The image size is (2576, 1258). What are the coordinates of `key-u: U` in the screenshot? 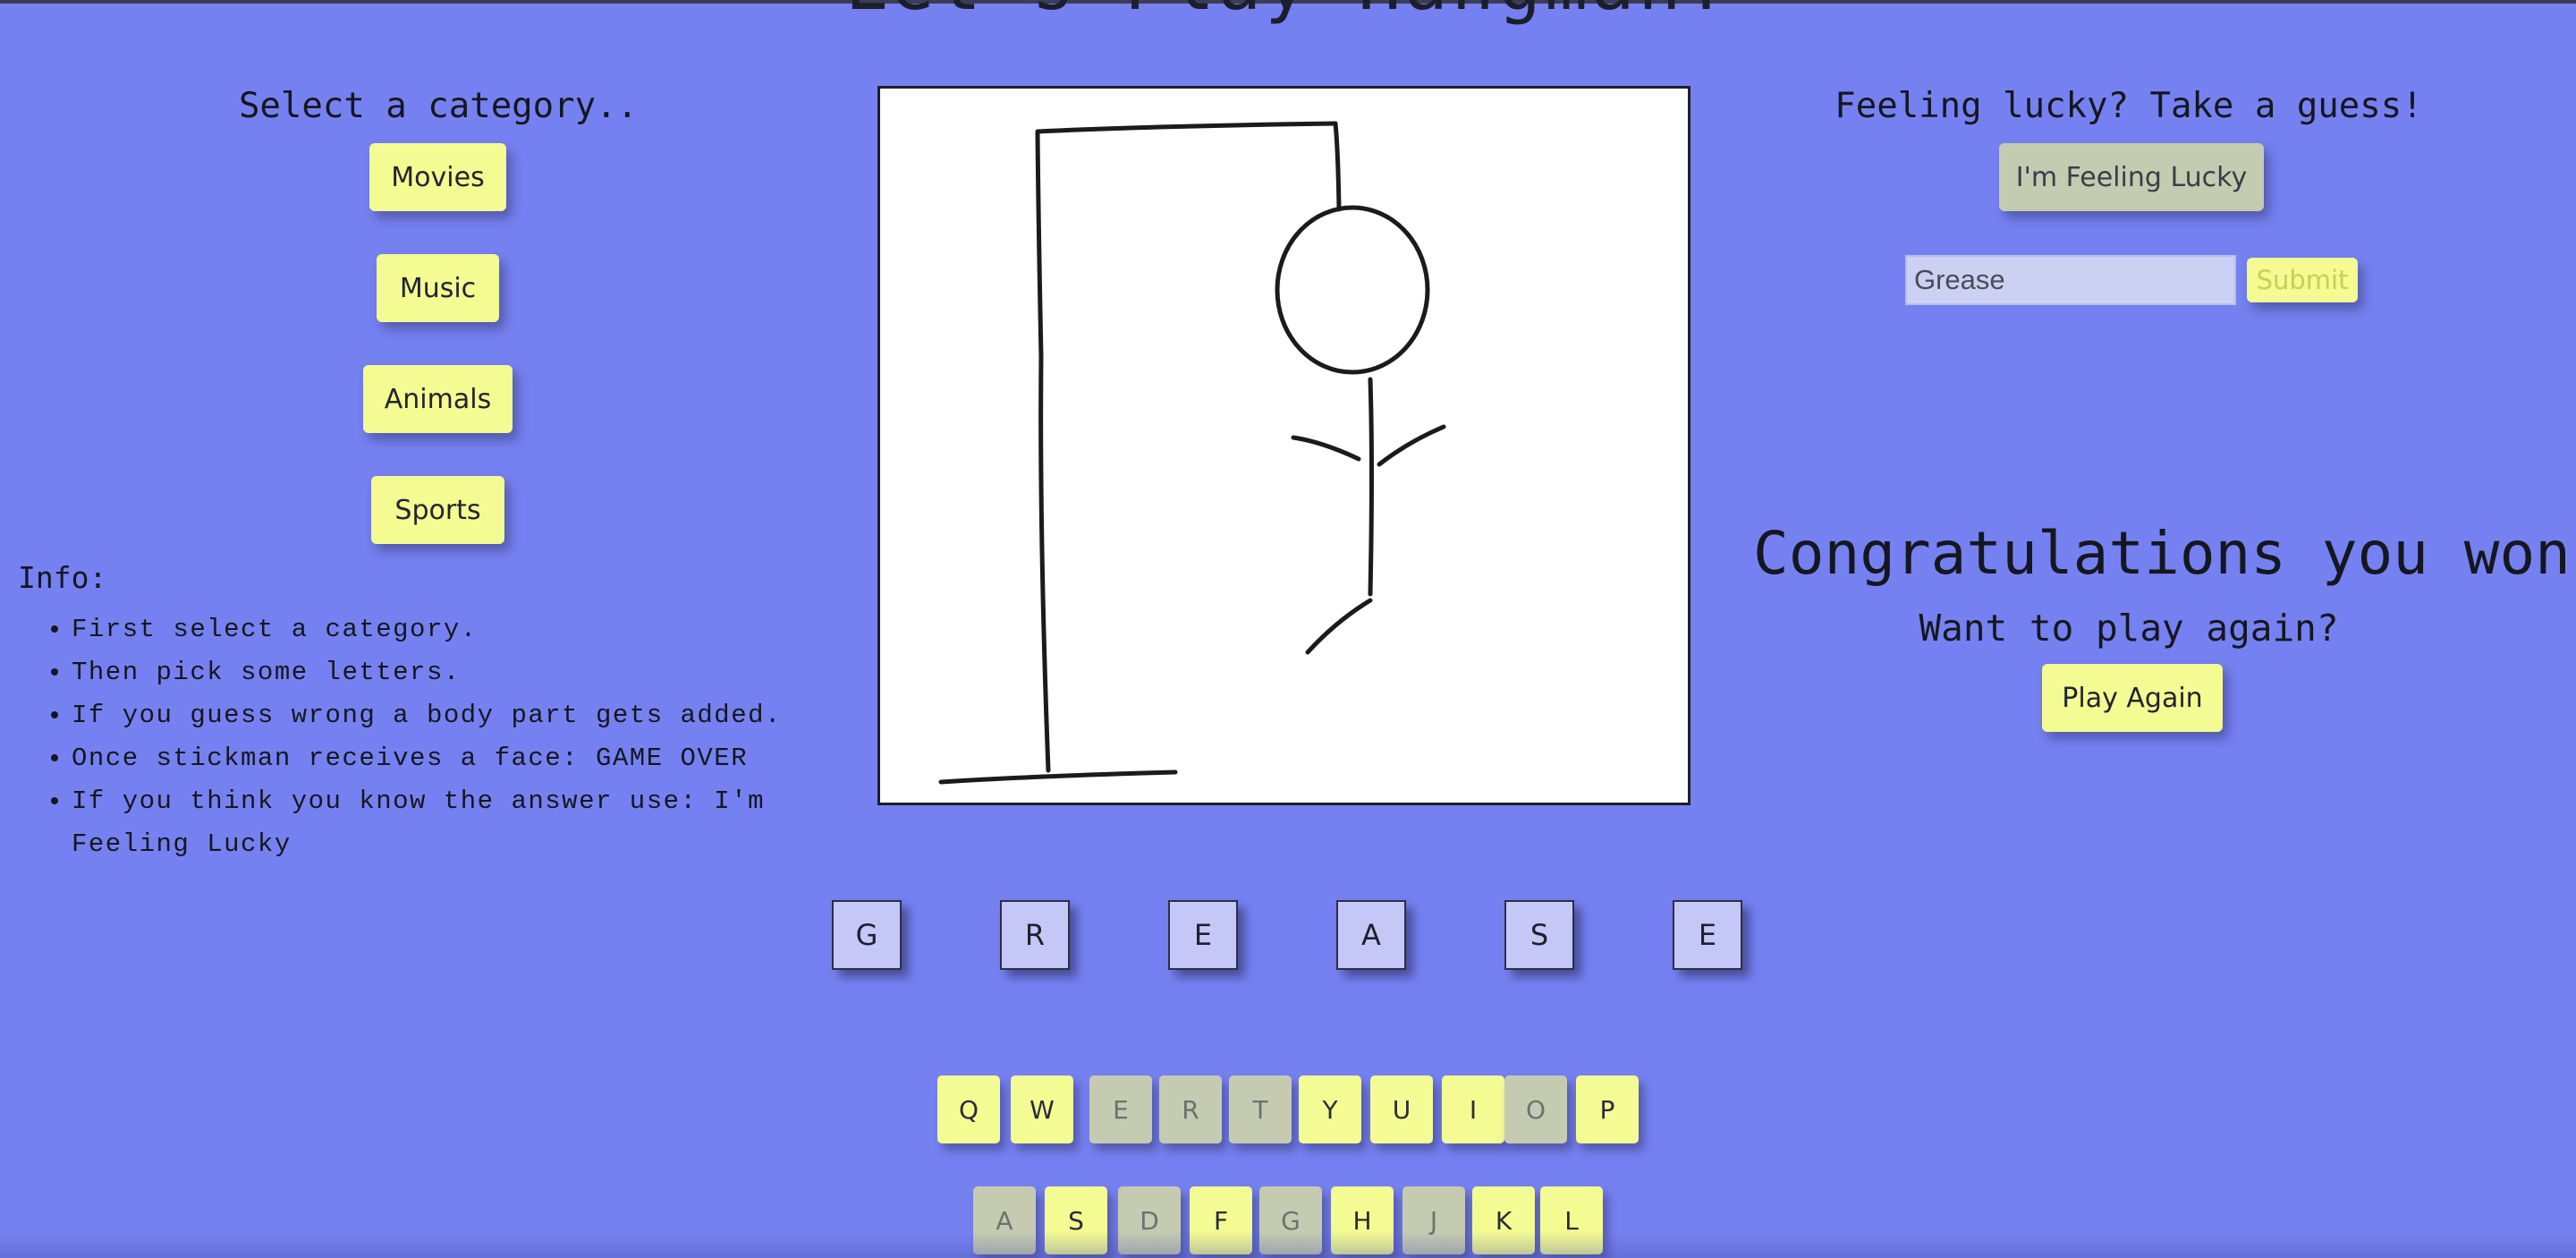 It's located at (1401, 1109).